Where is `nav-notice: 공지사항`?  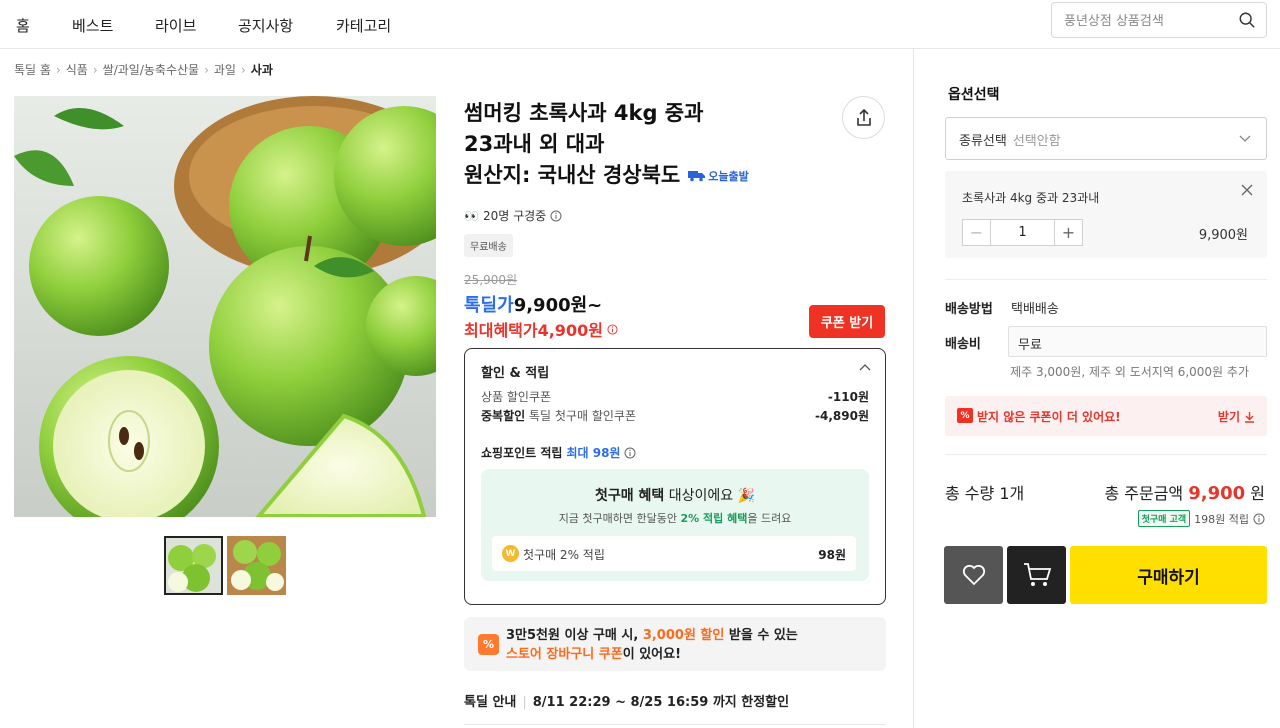 nav-notice: 공지사항 is located at coordinates (265, 25).